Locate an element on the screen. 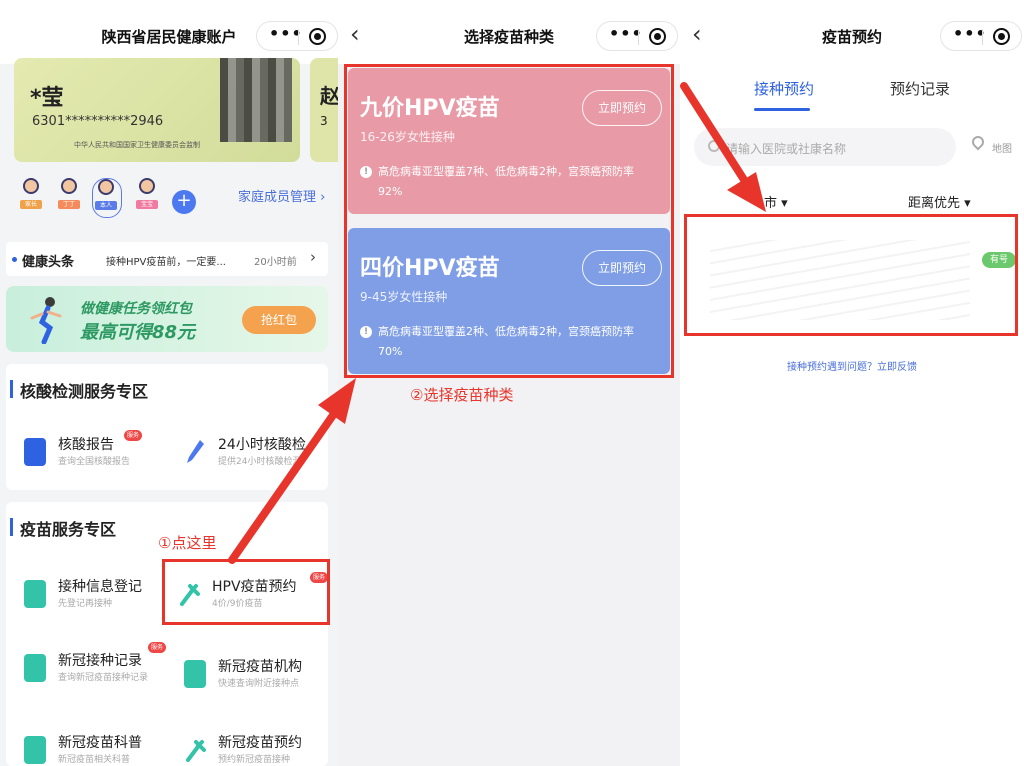 The width and height of the screenshot is (1024, 766). news-dot-icon is located at coordinates (14, 259).